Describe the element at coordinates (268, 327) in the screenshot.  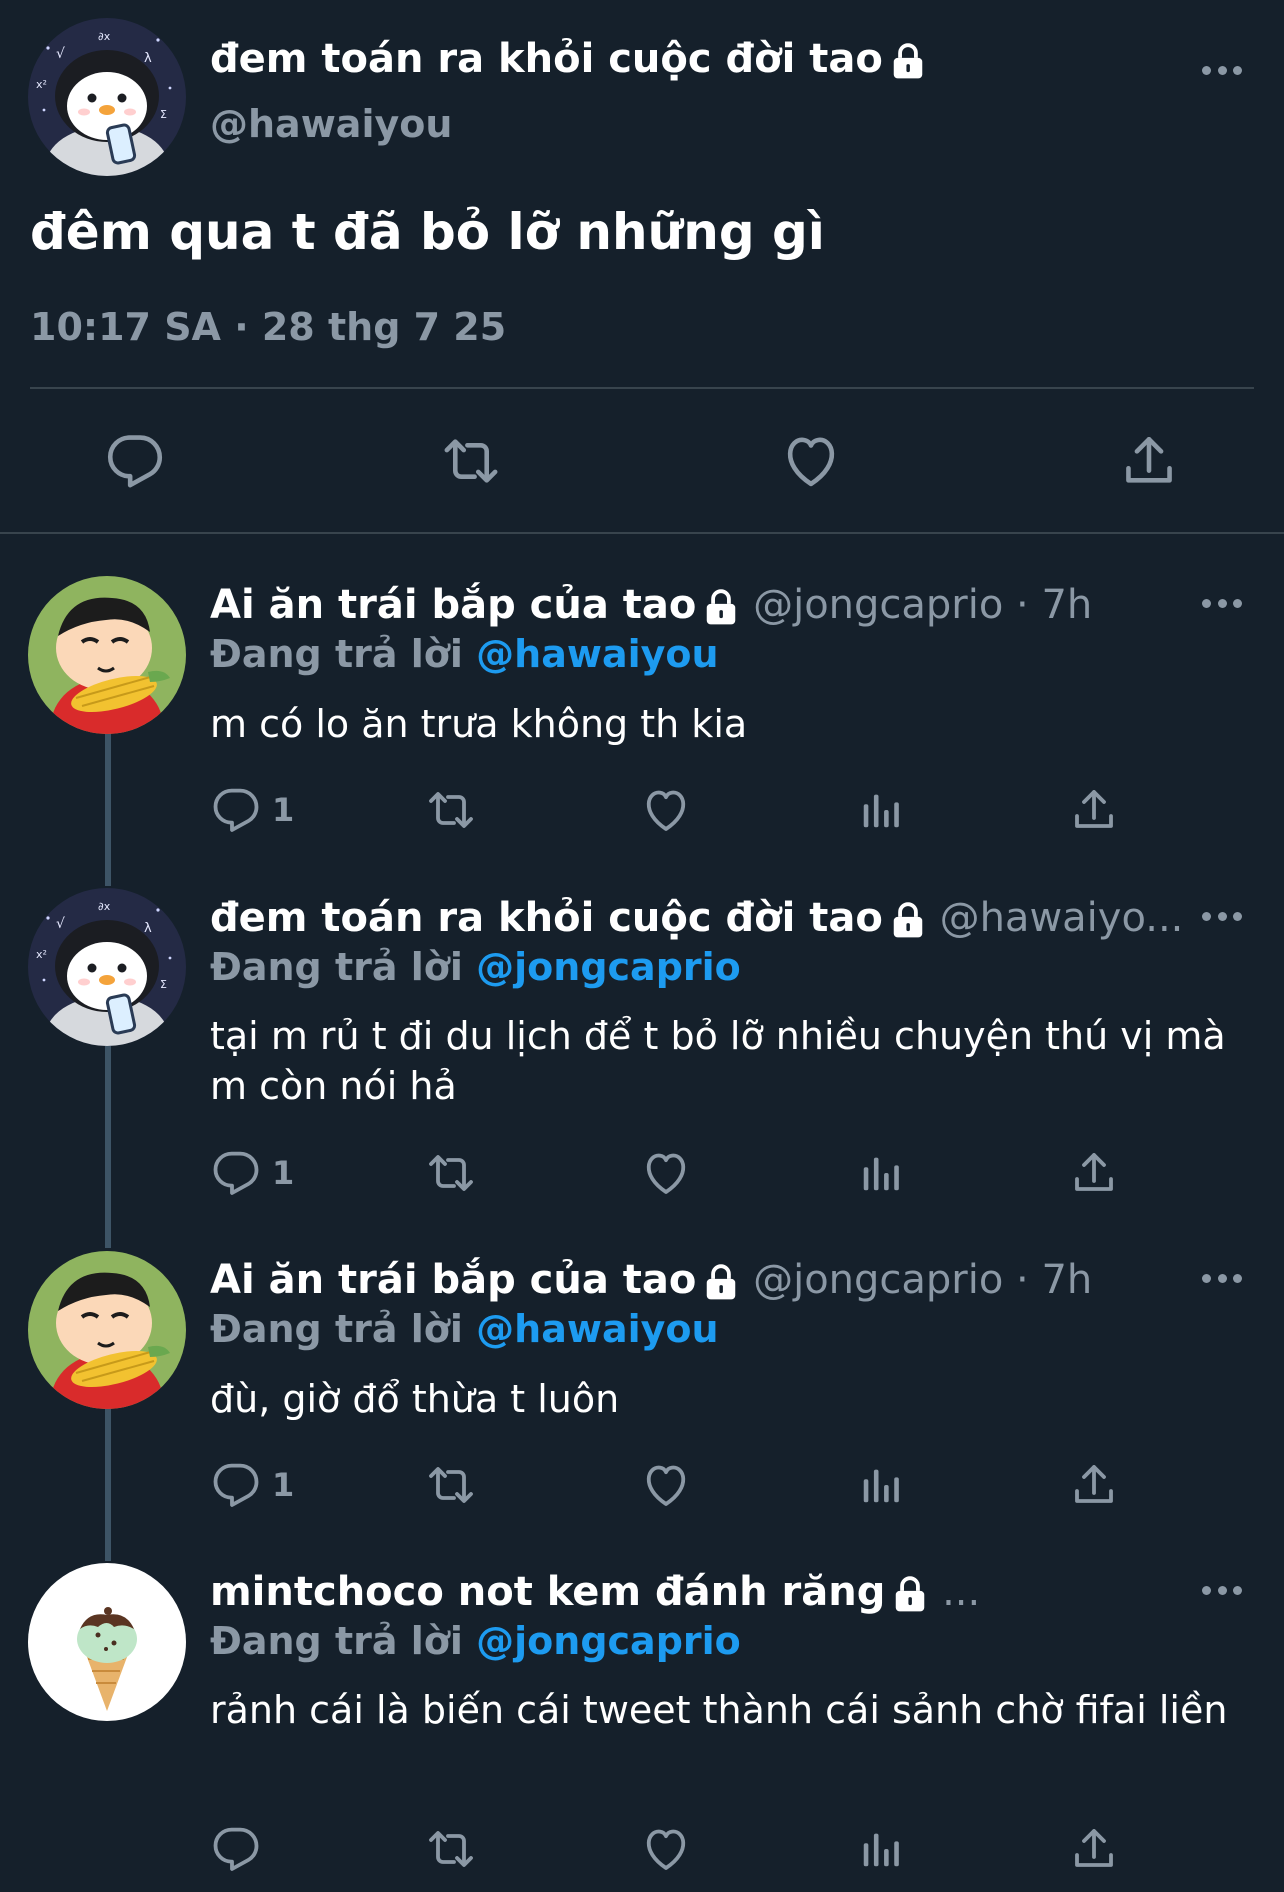
I see `tweet-timestamp: 10:17 SA · 28 thg 7 25` at that location.